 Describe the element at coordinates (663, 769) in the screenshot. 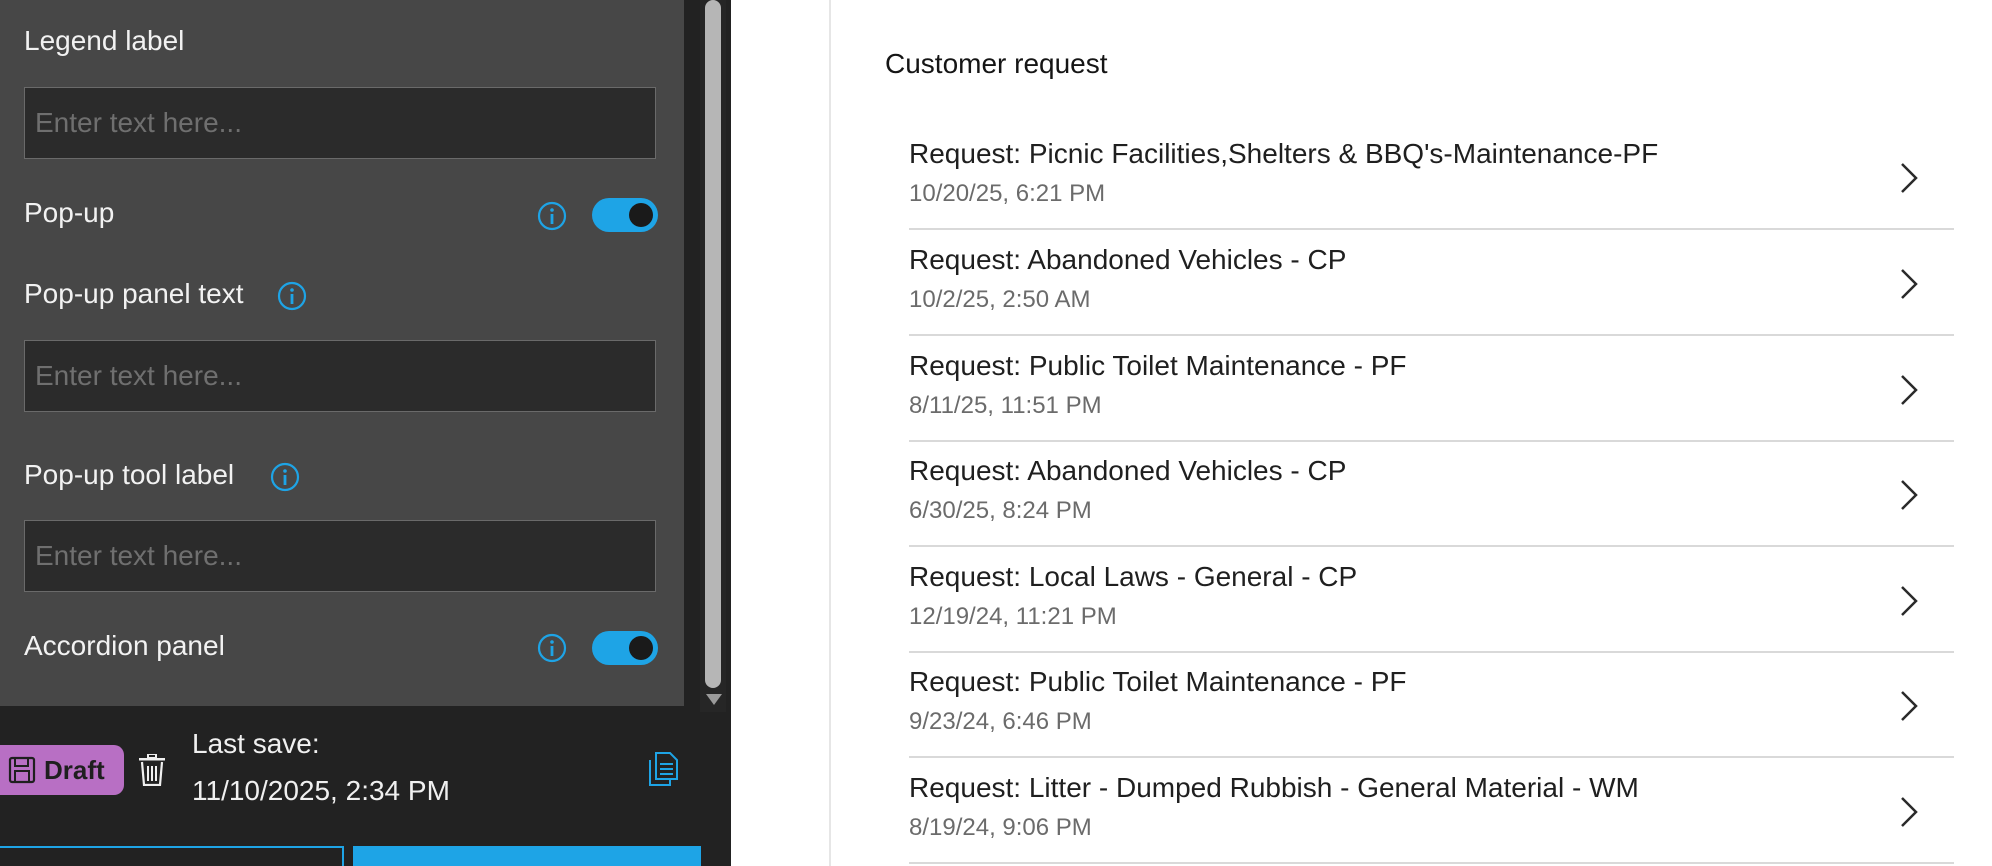

I see `document-icon` at that location.